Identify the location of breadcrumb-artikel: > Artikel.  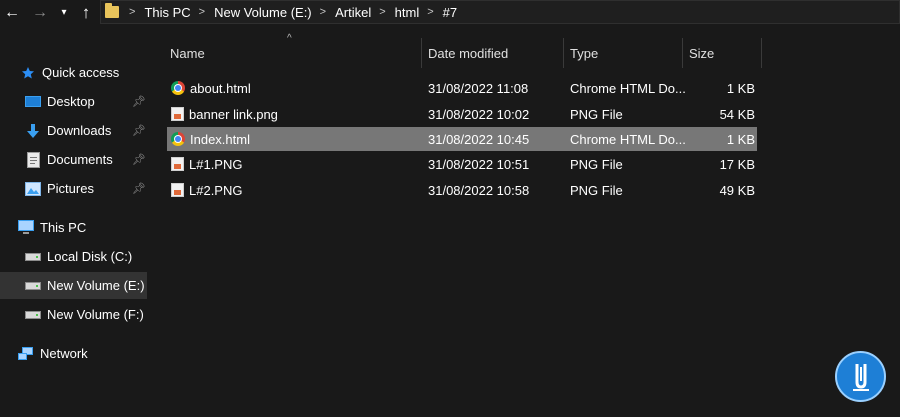
(348, 12).